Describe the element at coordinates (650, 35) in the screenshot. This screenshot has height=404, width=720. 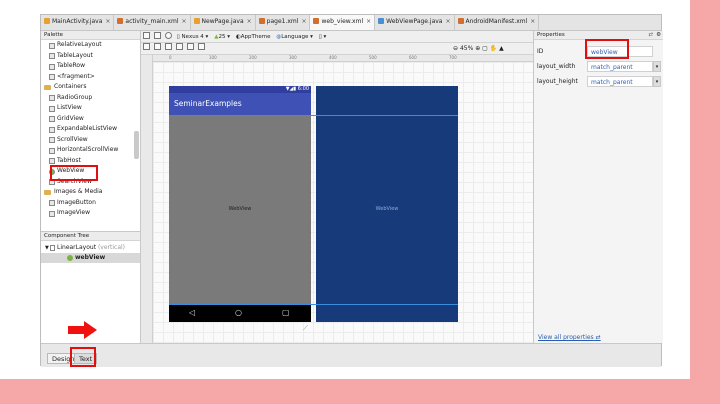
I see `properties-toggle-icon: ⇄` at that location.